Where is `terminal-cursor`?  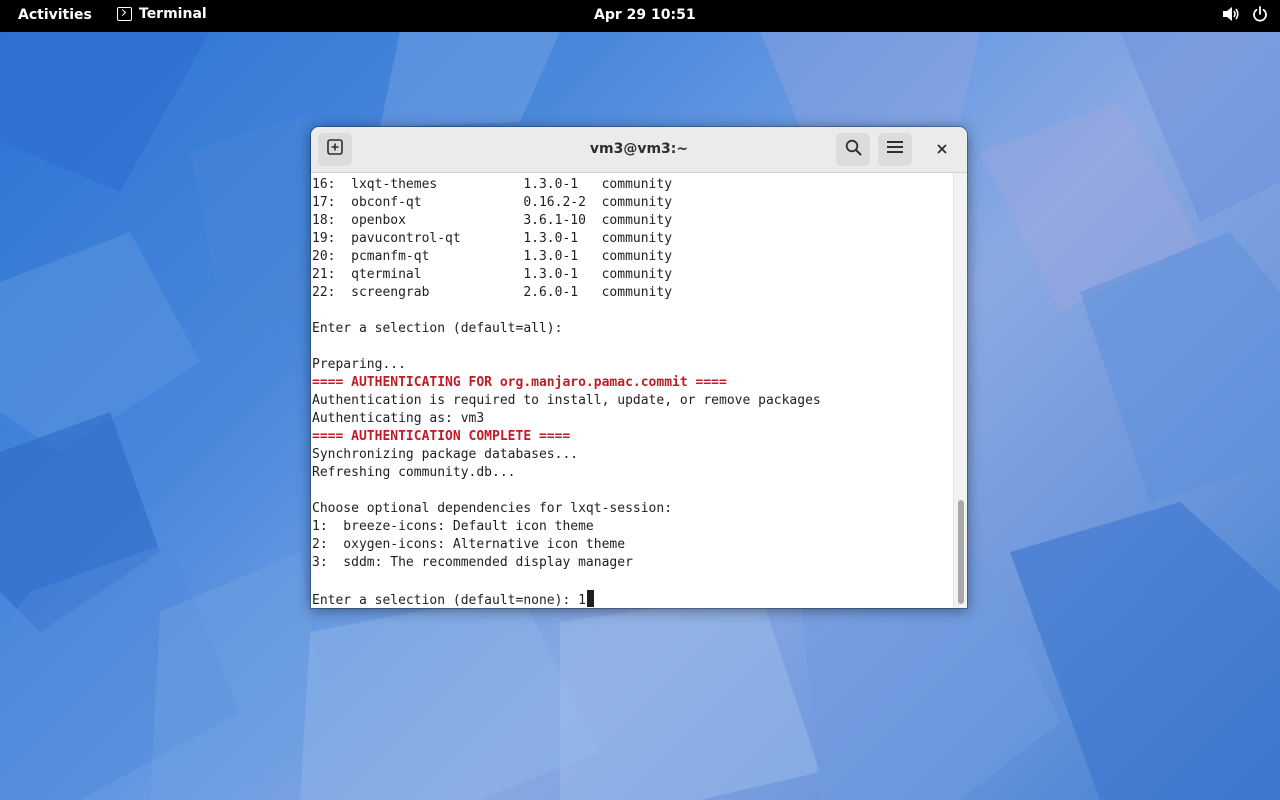 terminal-cursor is located at coordinates (590, 598).